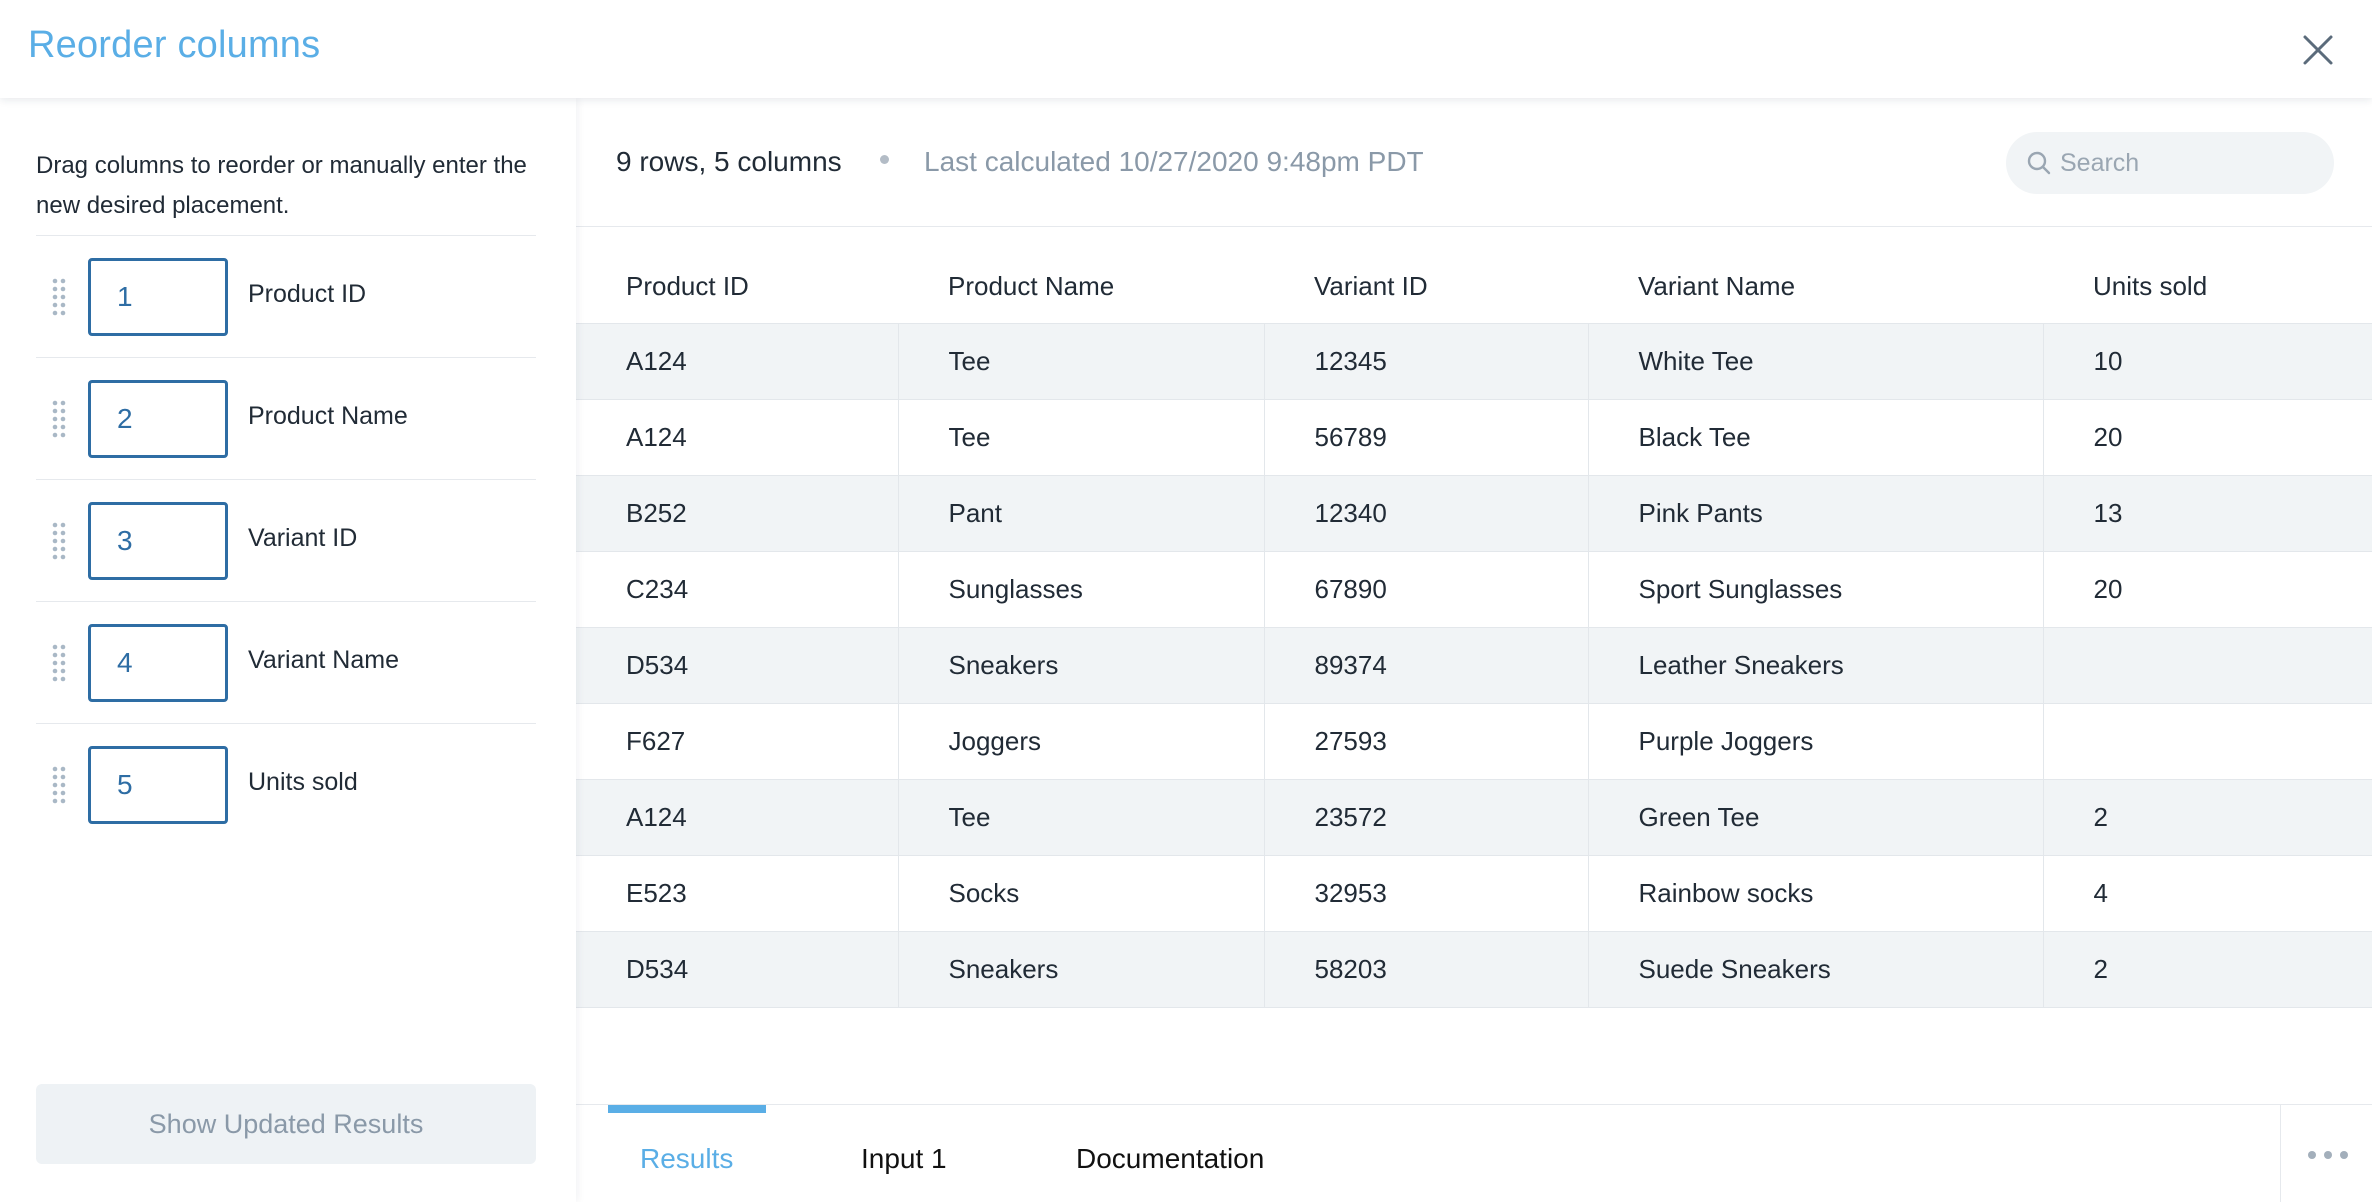 The height and width of the screenshot is (1202, 2372). I want to click on table-cell: 58203, so click(1425, 969).